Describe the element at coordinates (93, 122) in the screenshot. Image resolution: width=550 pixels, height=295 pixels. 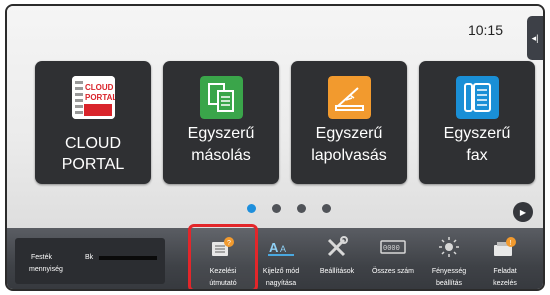
I see `tile-cloud-portal: CLOUD PORTAL CLOUD PORTAL` at that location.